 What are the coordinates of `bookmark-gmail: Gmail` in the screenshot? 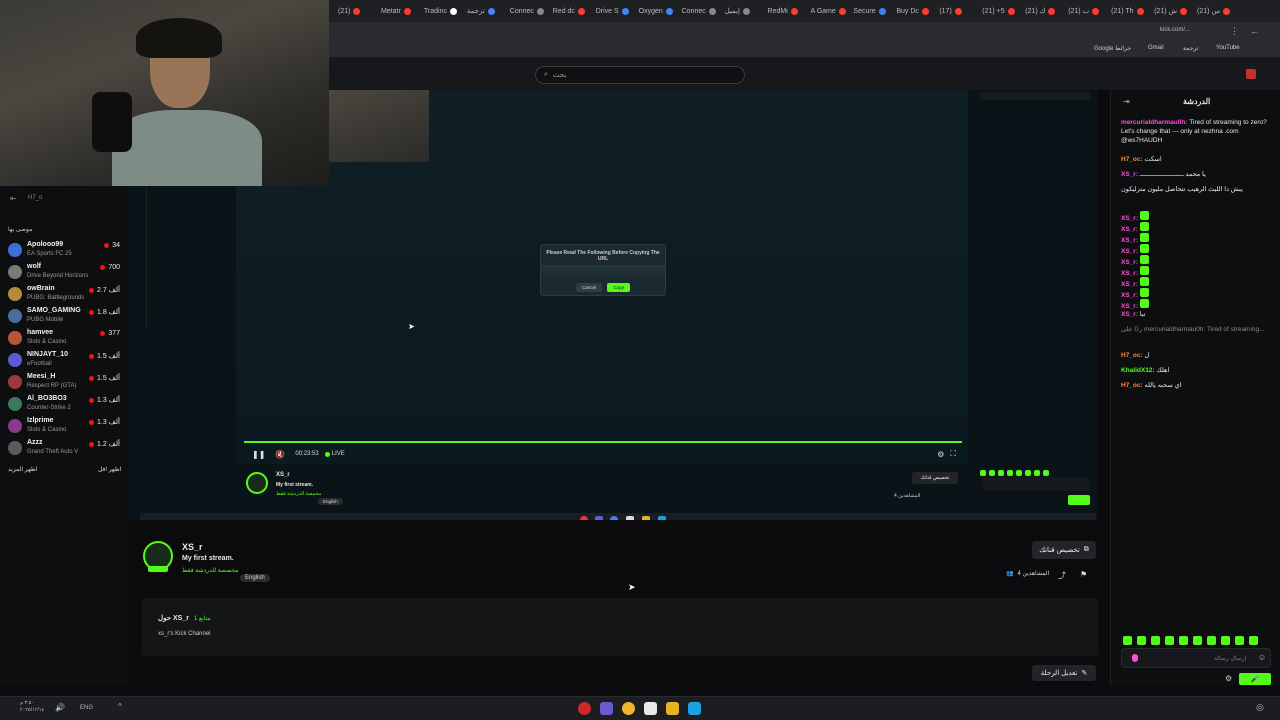 It's located at (1156, 48).